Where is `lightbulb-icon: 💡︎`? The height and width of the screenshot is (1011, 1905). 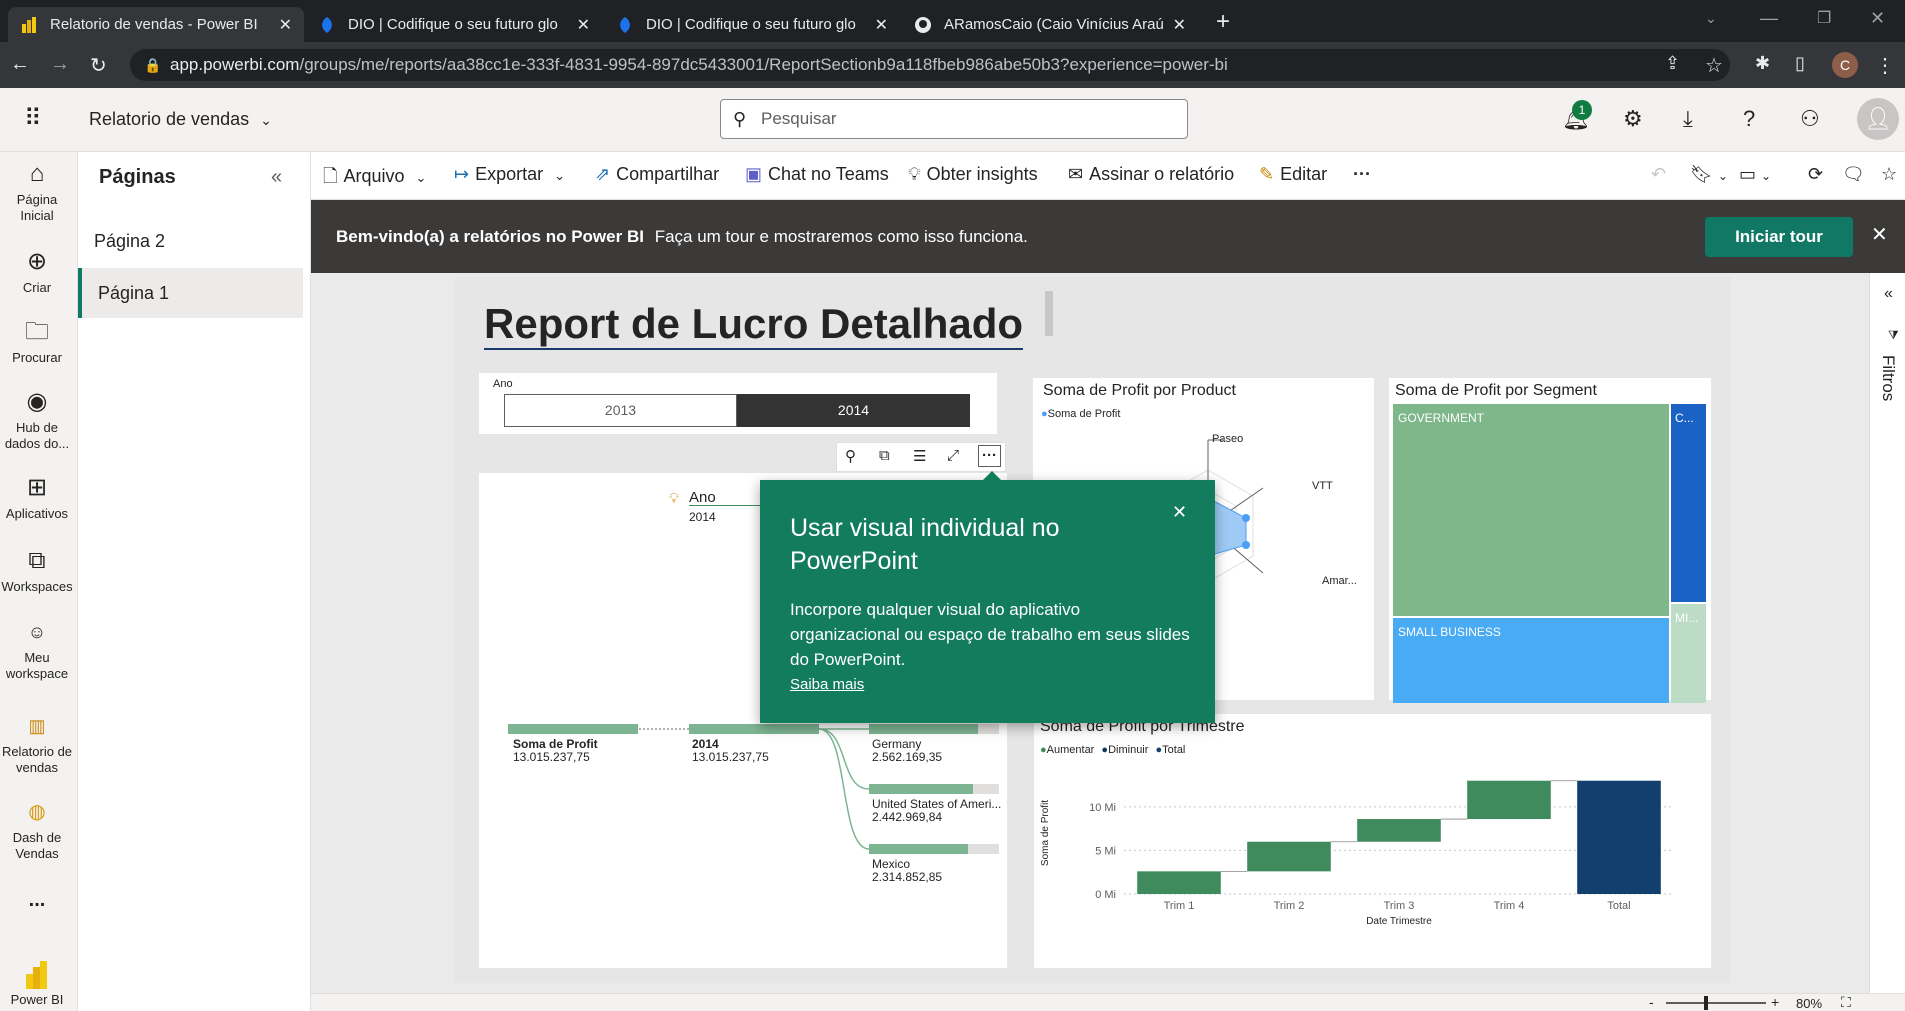
lightbulb-icon: 💡︎ is located at coordinates (914, 174).